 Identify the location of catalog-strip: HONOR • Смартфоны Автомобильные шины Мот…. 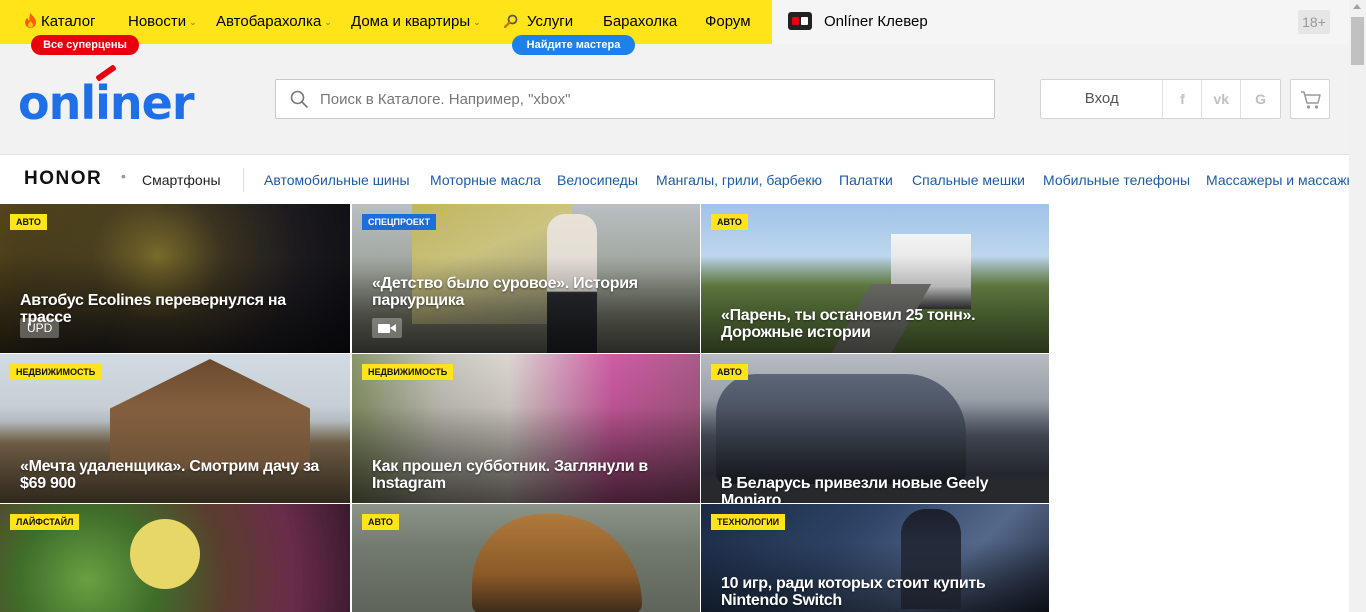
(674, 179).